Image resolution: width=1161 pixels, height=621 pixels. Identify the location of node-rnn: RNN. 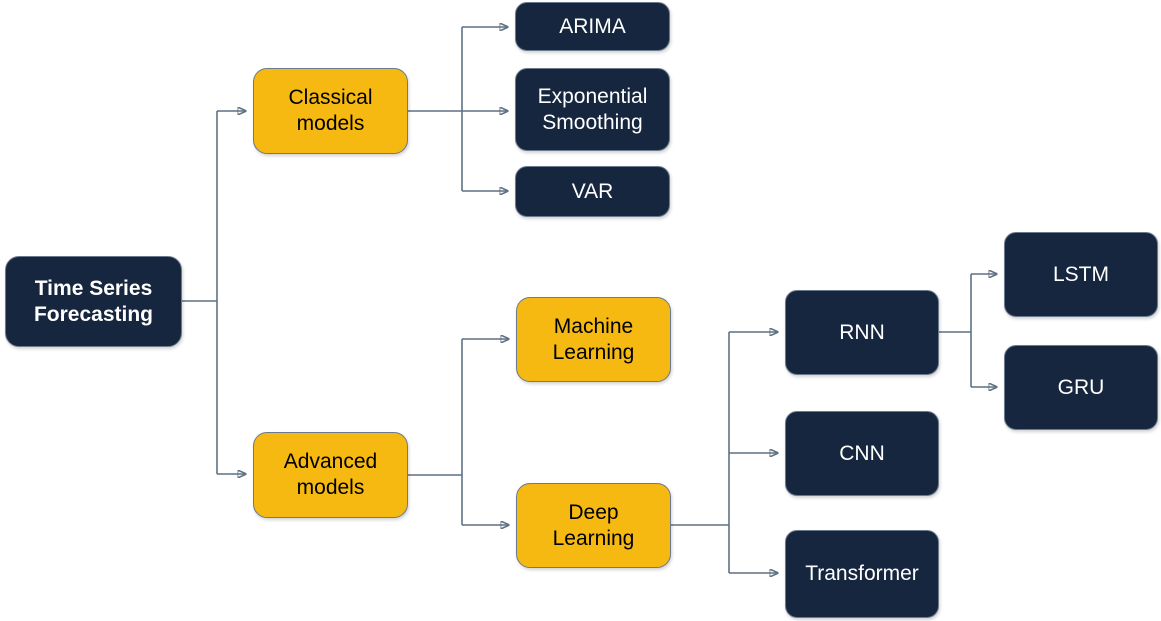
(862, 332).